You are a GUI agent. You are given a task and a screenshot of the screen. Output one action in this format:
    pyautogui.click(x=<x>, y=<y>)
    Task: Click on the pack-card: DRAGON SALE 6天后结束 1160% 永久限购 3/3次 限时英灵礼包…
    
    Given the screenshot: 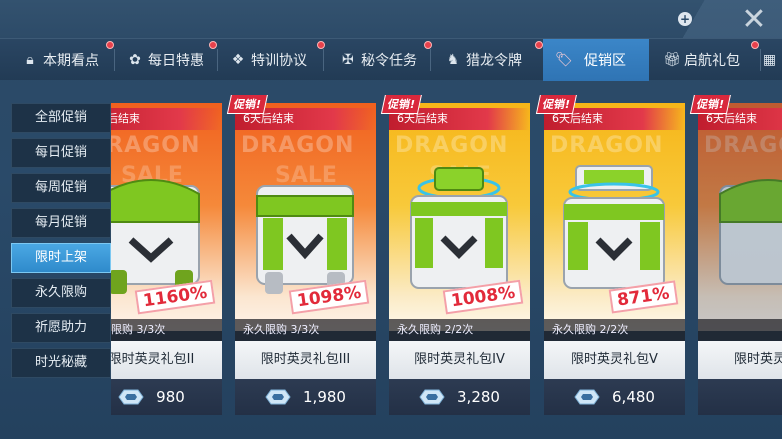 What is the action you would take?
    pyautogui.click(x=166, y=271)
    